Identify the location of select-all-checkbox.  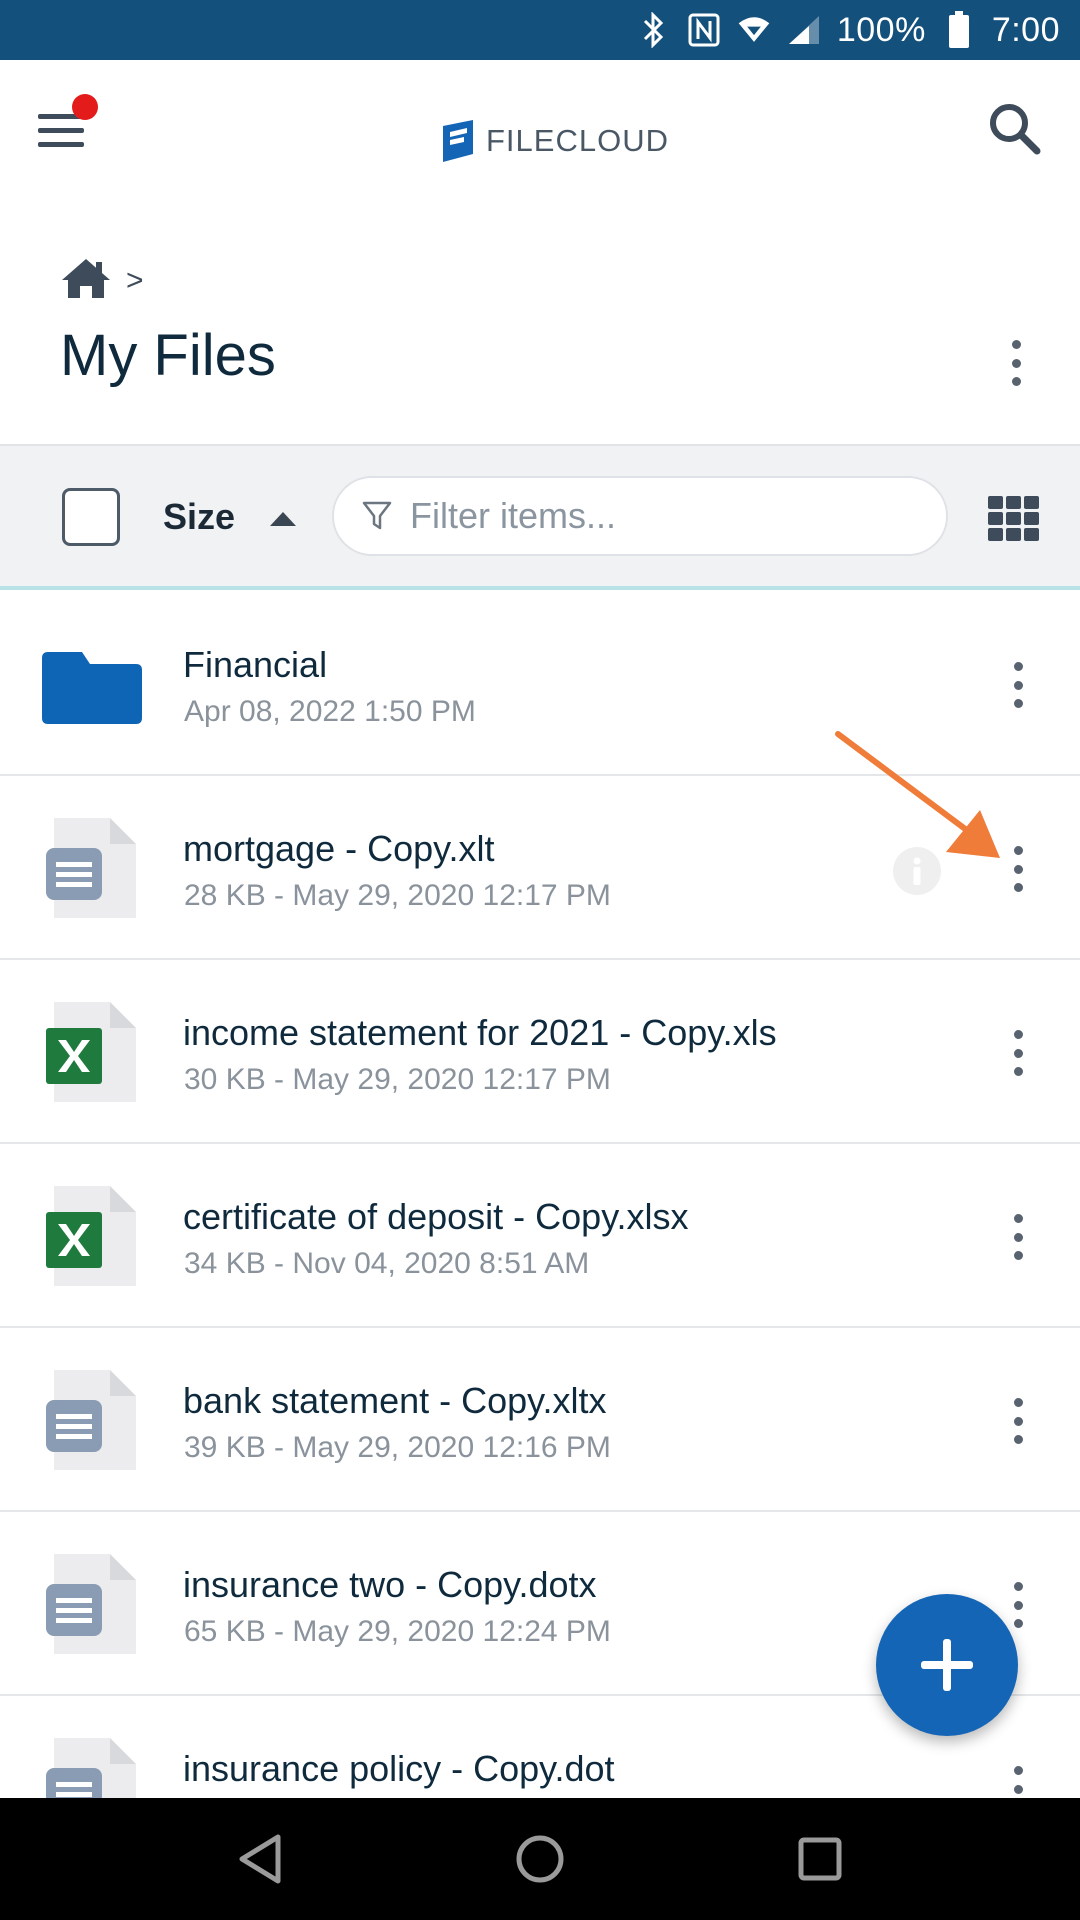
(91, 517).